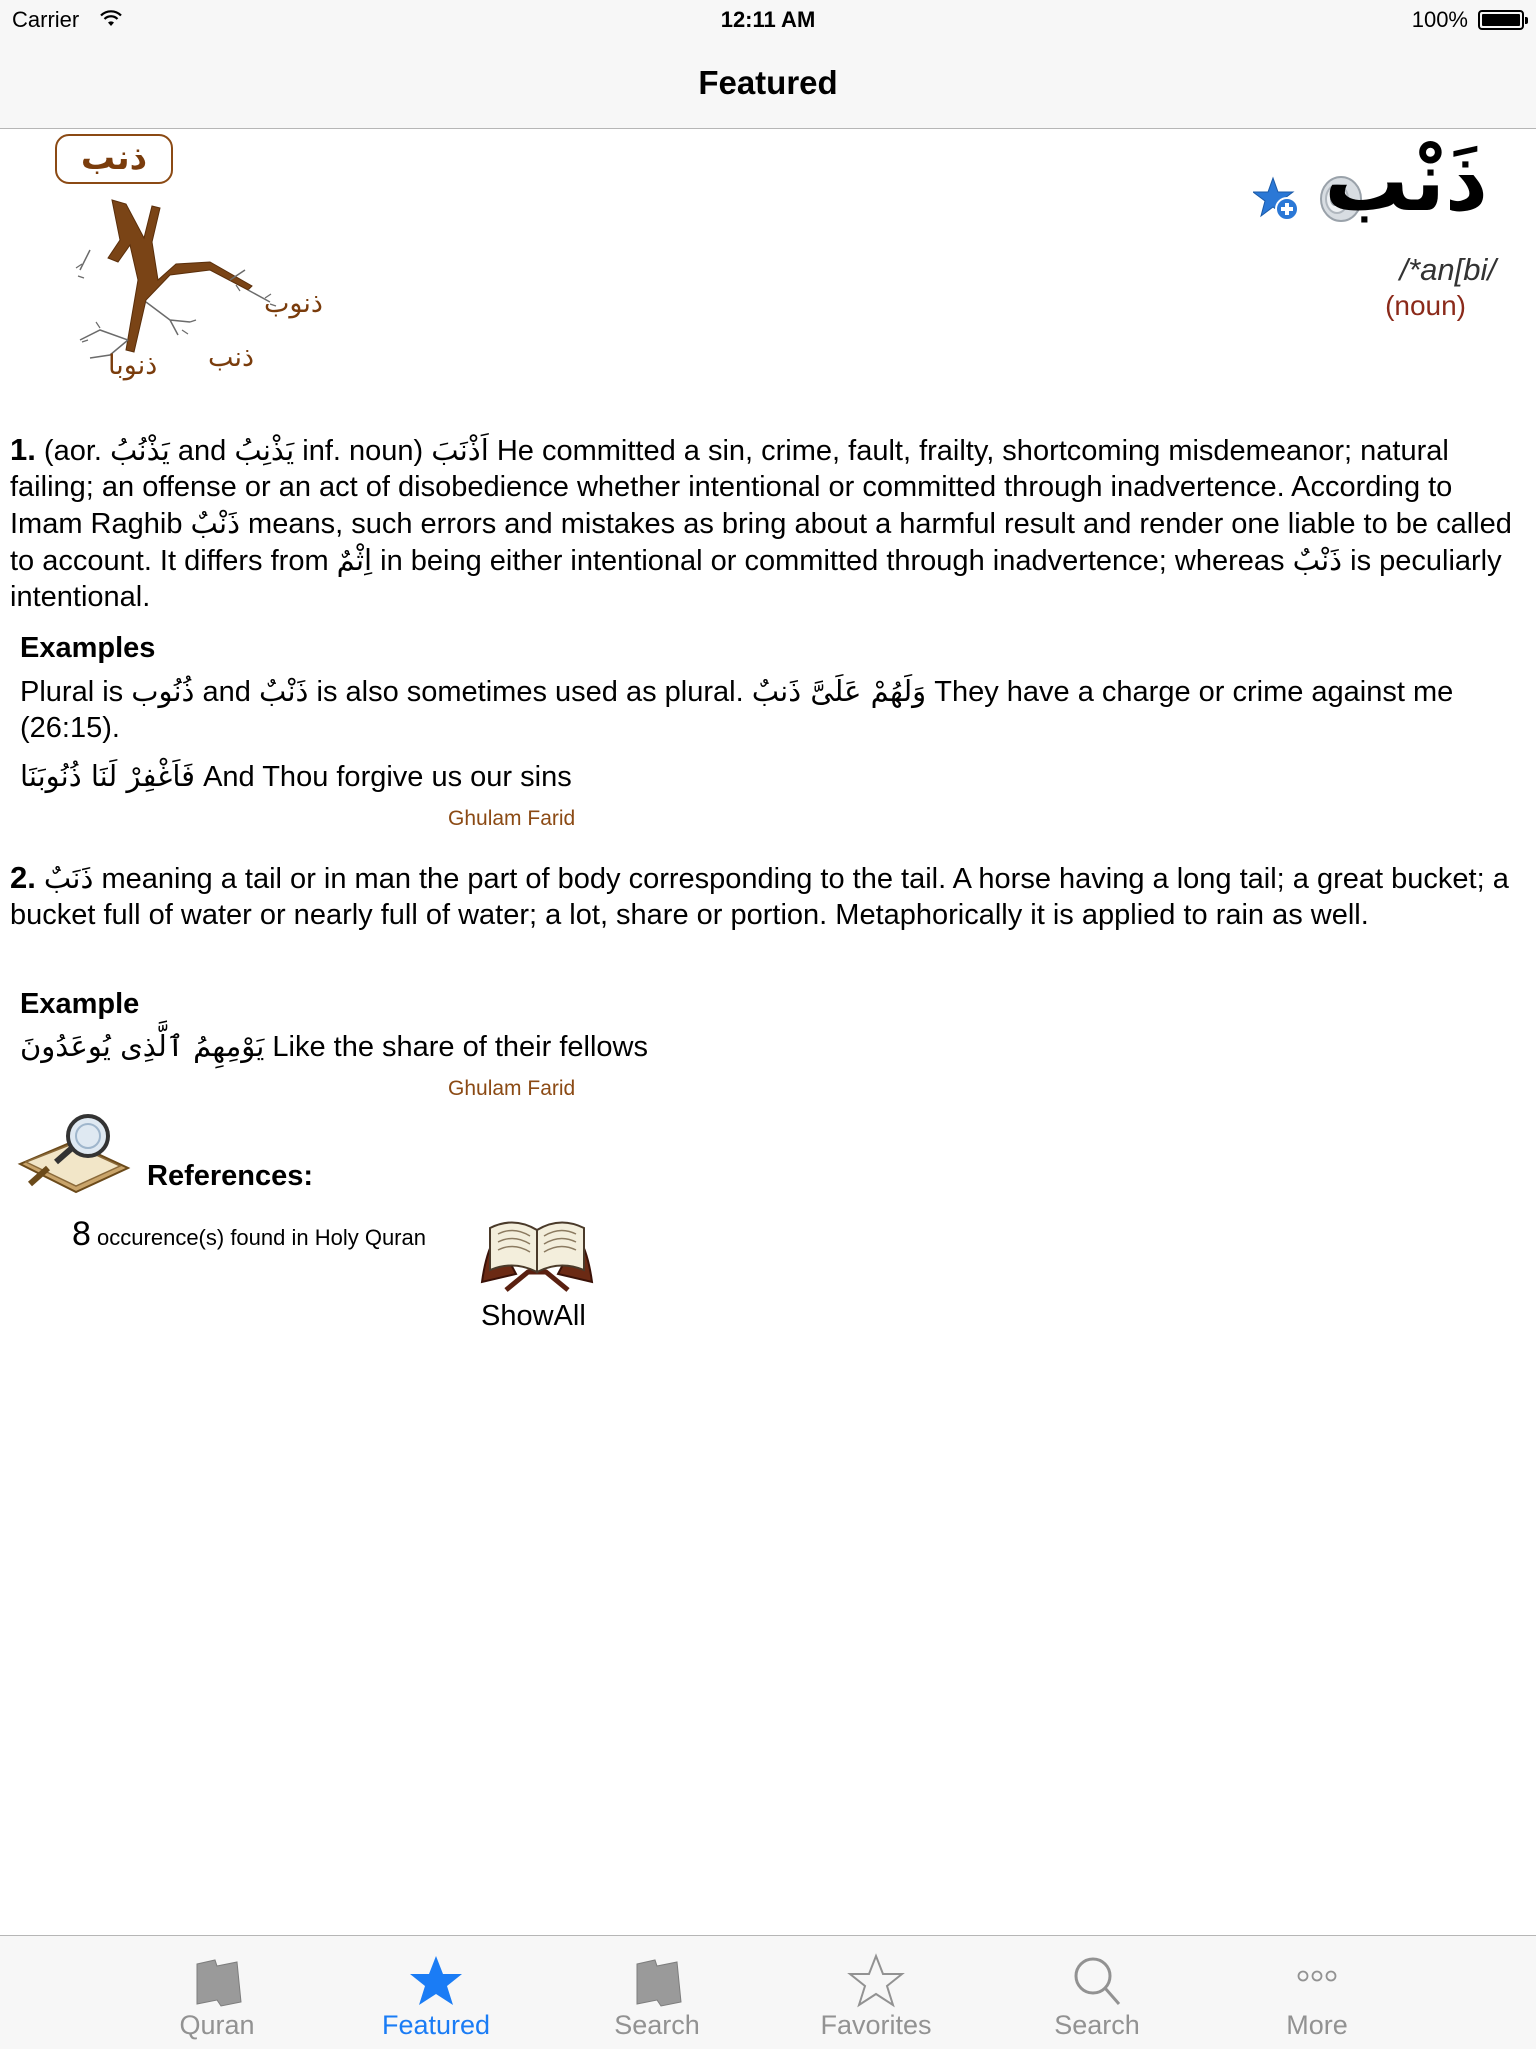  Describe the element at coordinates (436, 2025) in the screenshot. I see `tab-label: Featured` at that location.